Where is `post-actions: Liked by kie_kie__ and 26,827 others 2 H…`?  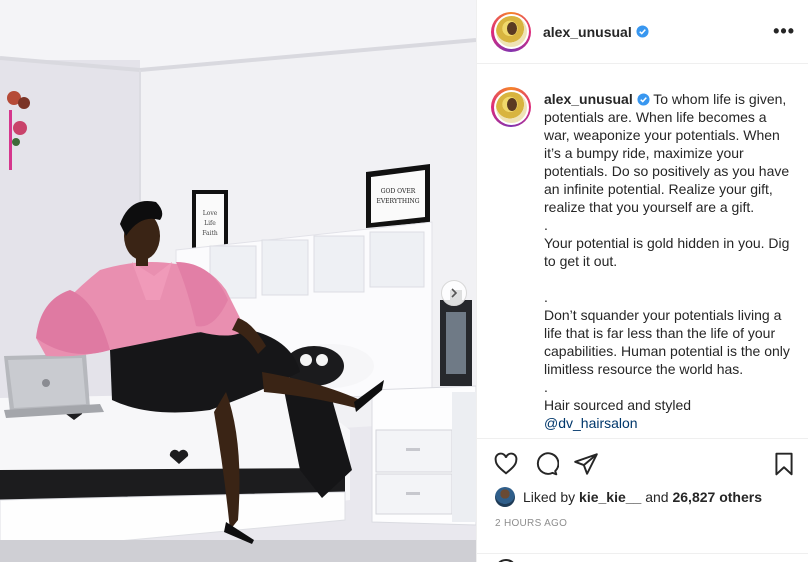 post-actions: Liked by kie_kie__ and 26,827 others 2 H… is located at coordinates (642, 500).